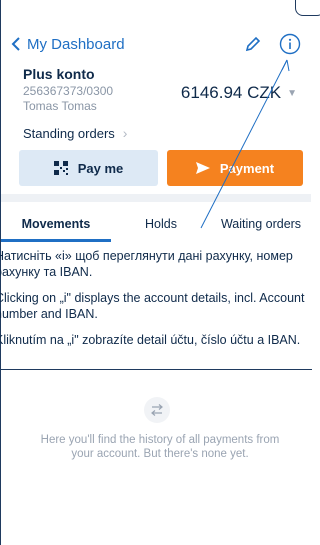 The height and width of the screenshot is (545, 320). Describe the element at coordinates (156, 44) in the screenshot. I see `top-bar: My Dashboard` at that location.